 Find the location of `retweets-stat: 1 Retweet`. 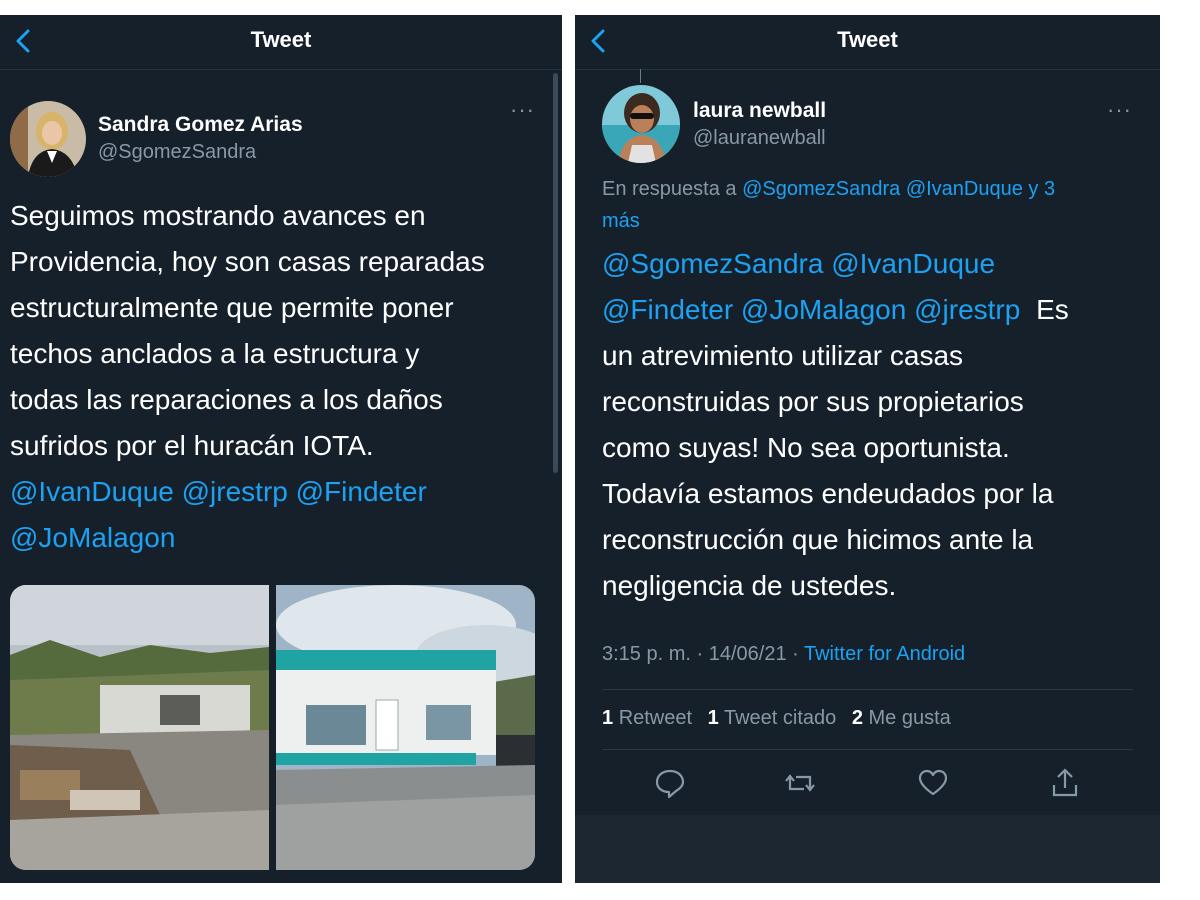

retweets-stat: 1 Retweet is located at coordinates (647, 718).